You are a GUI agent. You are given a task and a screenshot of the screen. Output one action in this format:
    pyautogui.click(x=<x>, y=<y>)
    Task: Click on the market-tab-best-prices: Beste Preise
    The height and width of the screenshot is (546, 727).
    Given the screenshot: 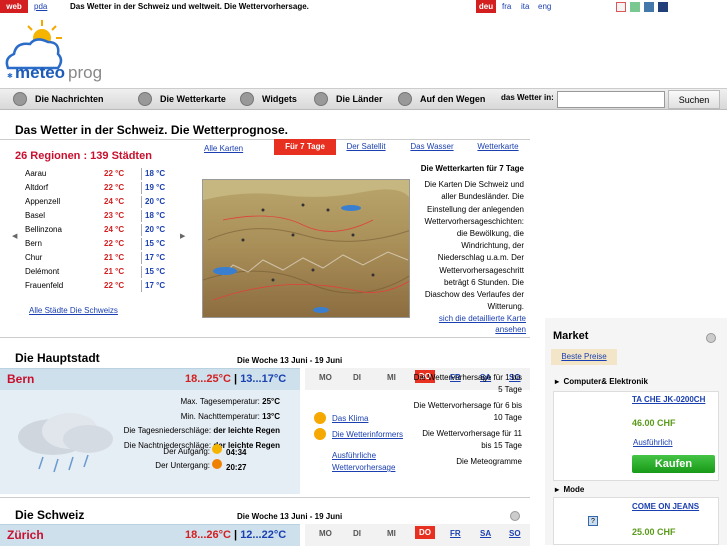 What is the action you would take?
    pyautogui.click(x=584, y=357)
    